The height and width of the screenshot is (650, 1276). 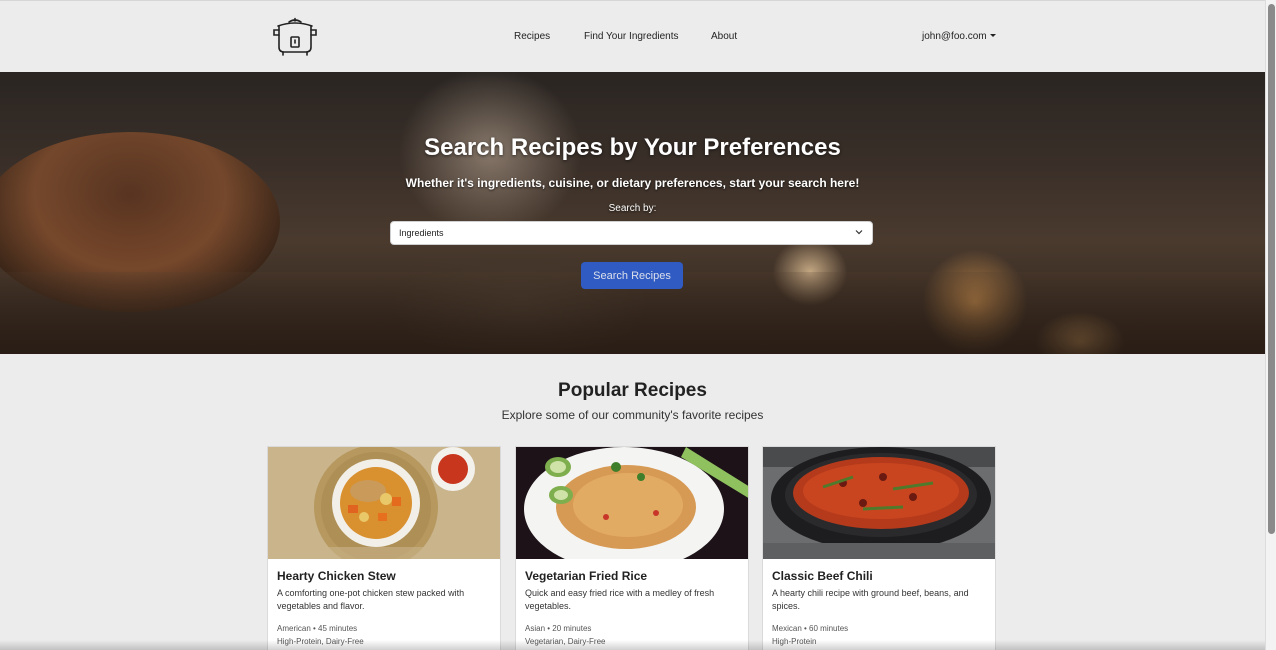 I want to click on vertical-scrollbar, so click(x=1270, y=325).